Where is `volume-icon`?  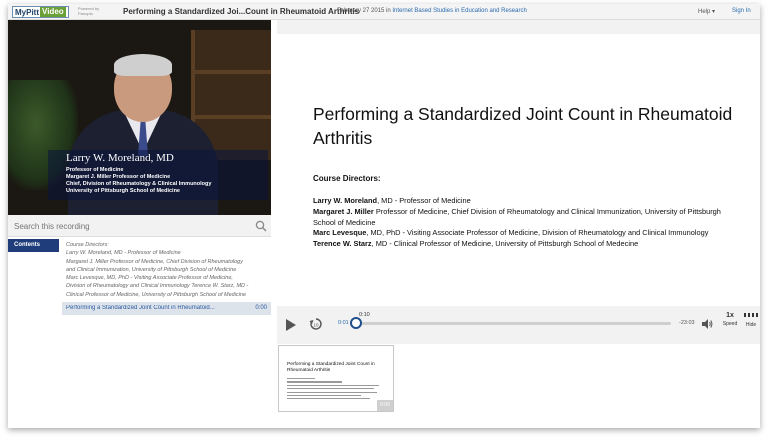 volume-icon is located at coordinates (707, 324).